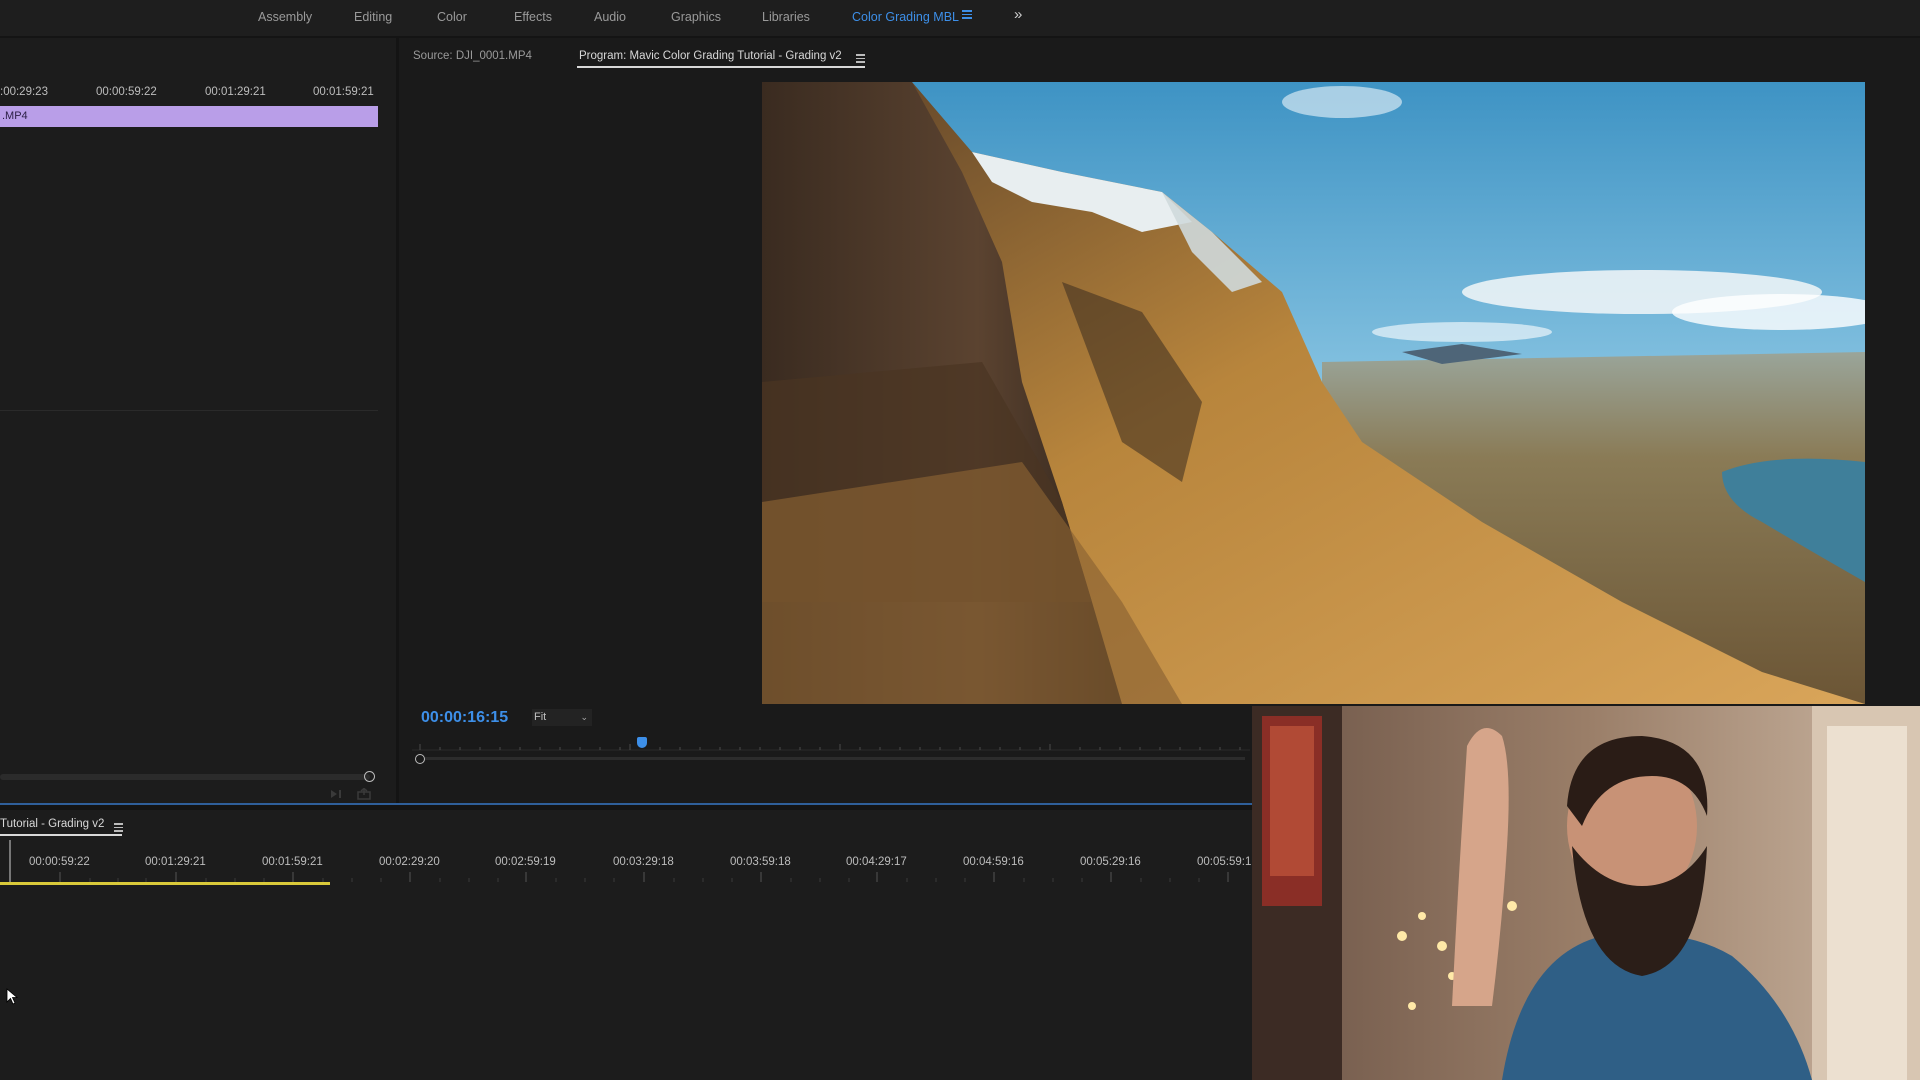  I want to click on mouse-cursor-icon, so click(12, 996).